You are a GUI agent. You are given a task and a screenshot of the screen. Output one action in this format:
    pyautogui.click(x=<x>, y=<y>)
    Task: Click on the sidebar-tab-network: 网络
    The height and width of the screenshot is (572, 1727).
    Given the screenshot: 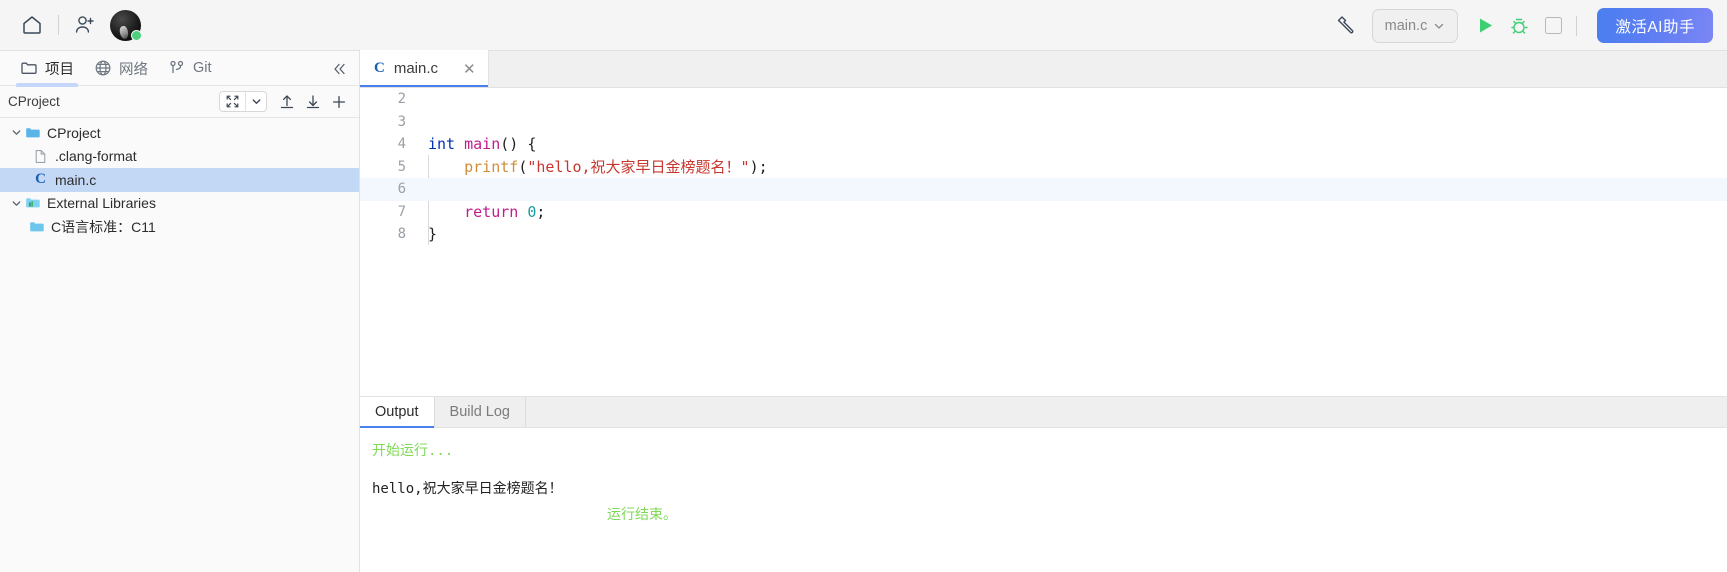 What is the action you would take?
    pyautogui.click(x=121, y=68)
    